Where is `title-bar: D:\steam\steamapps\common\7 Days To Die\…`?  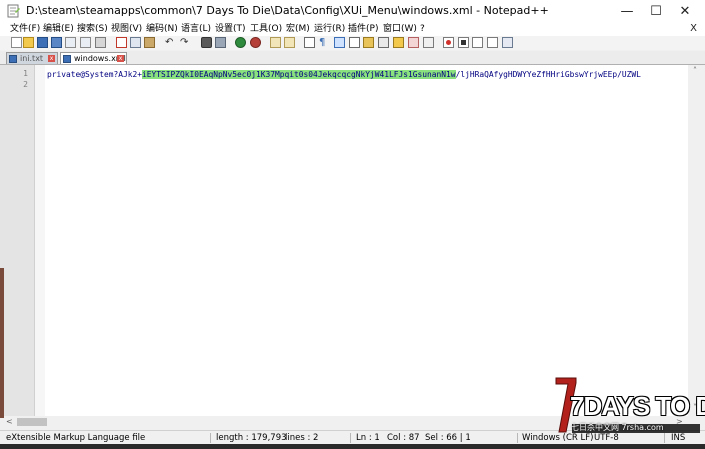 title-bar: D:\steam\steamapps\common\7 Days To Die\… is located at coordinates (352, 11).